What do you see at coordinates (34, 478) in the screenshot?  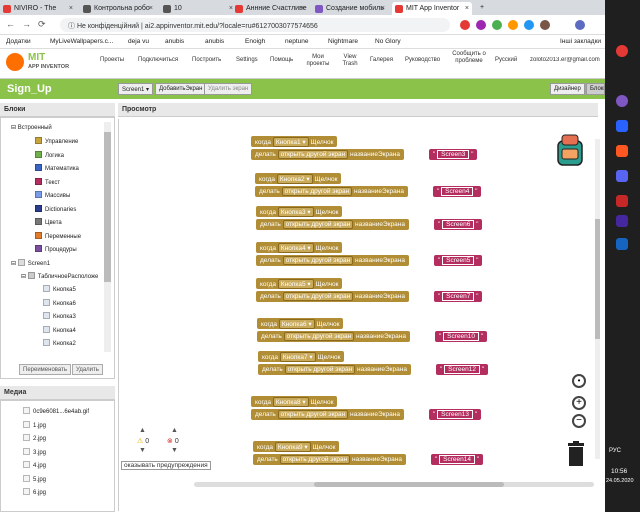 I see `media-file: 5.jpg` at bounding box center [34, 478].